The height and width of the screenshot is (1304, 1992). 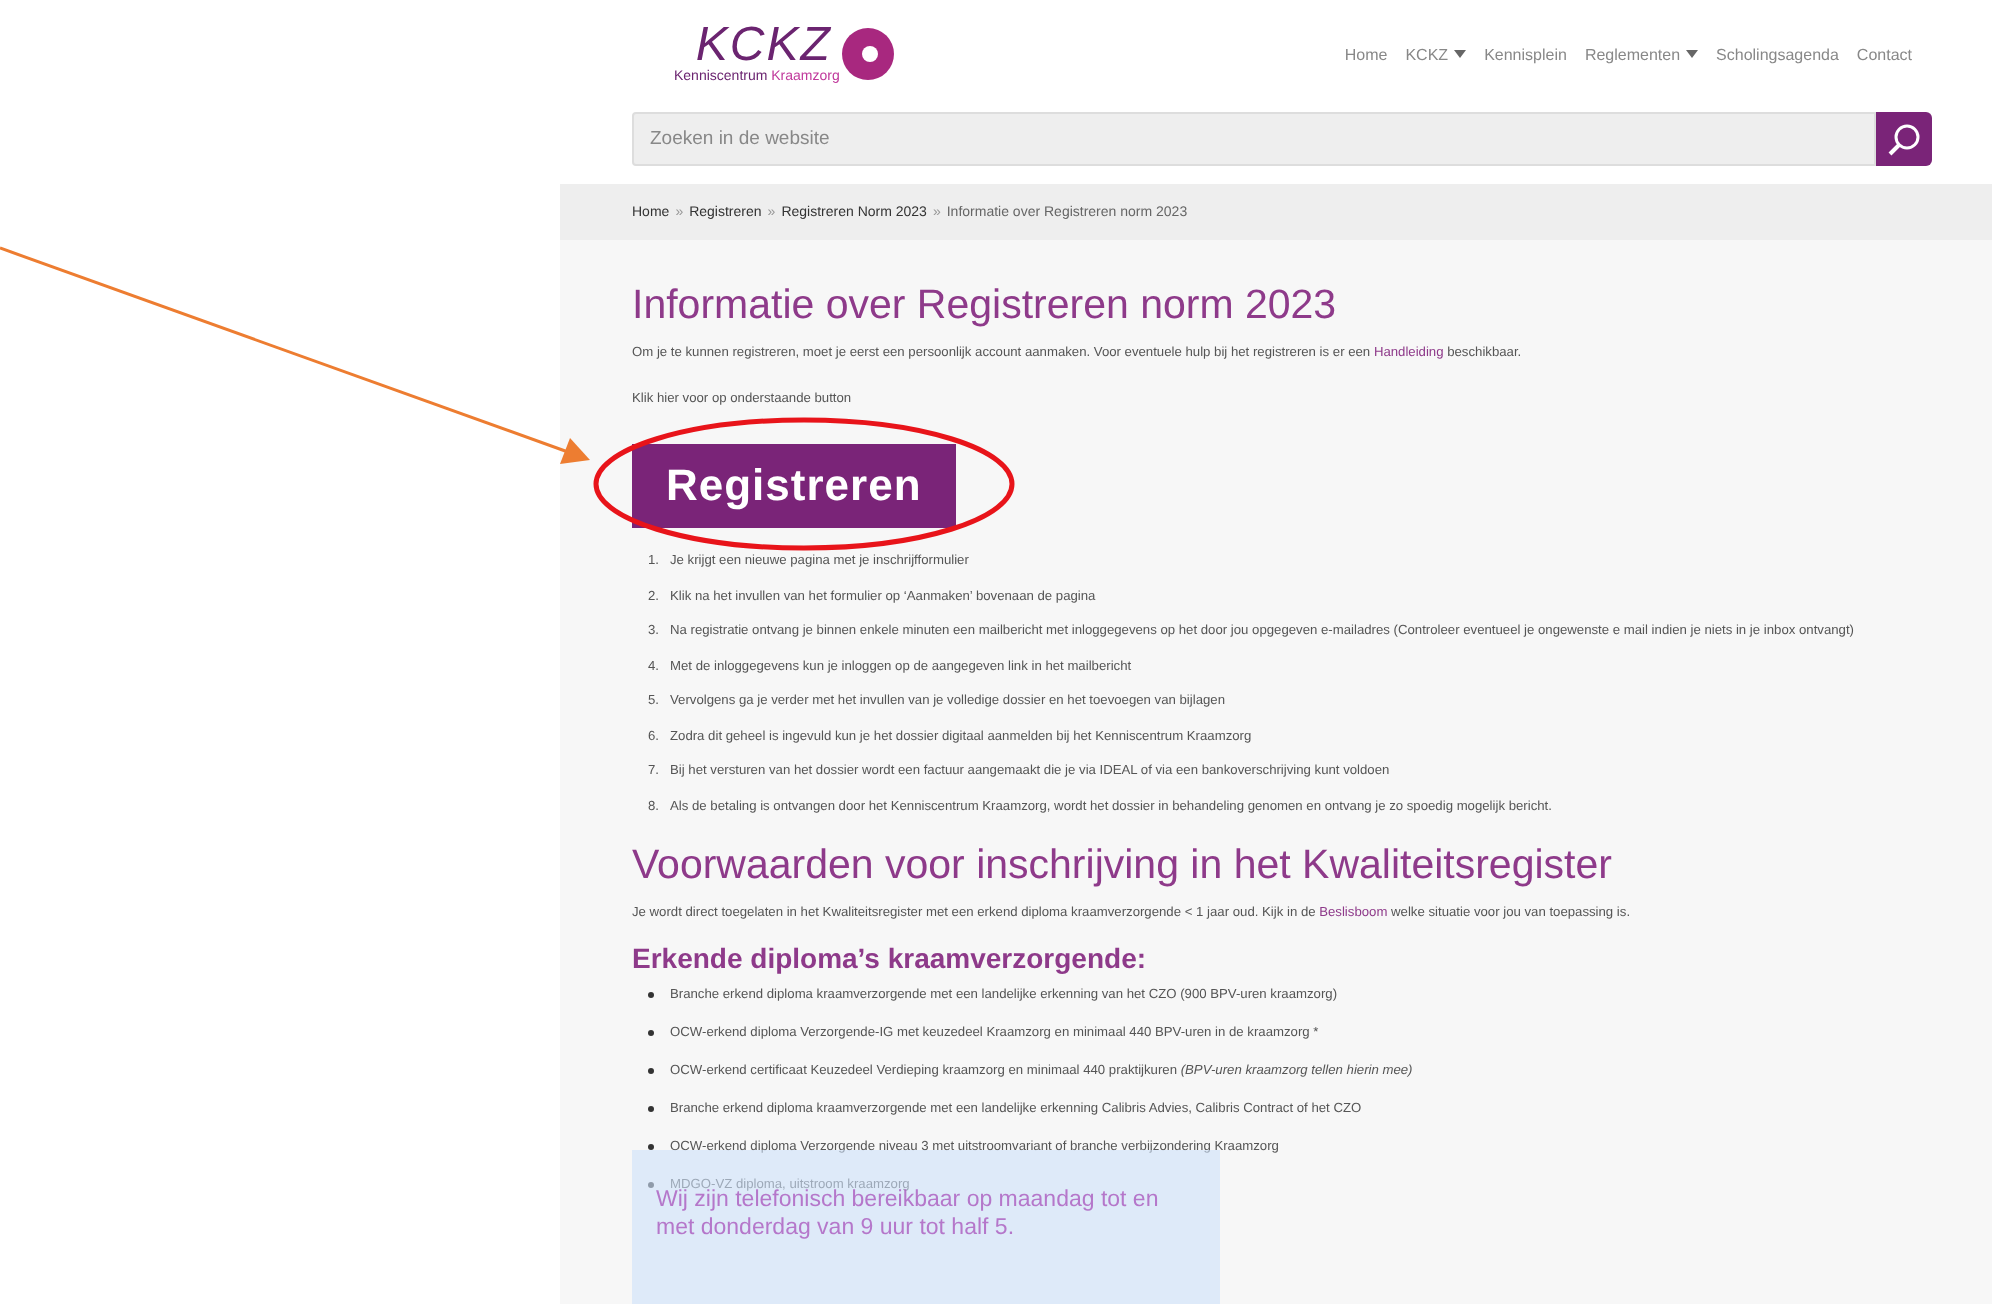 I want to click on logo-wordmark: KCKZ, so click(x=763, y=46).